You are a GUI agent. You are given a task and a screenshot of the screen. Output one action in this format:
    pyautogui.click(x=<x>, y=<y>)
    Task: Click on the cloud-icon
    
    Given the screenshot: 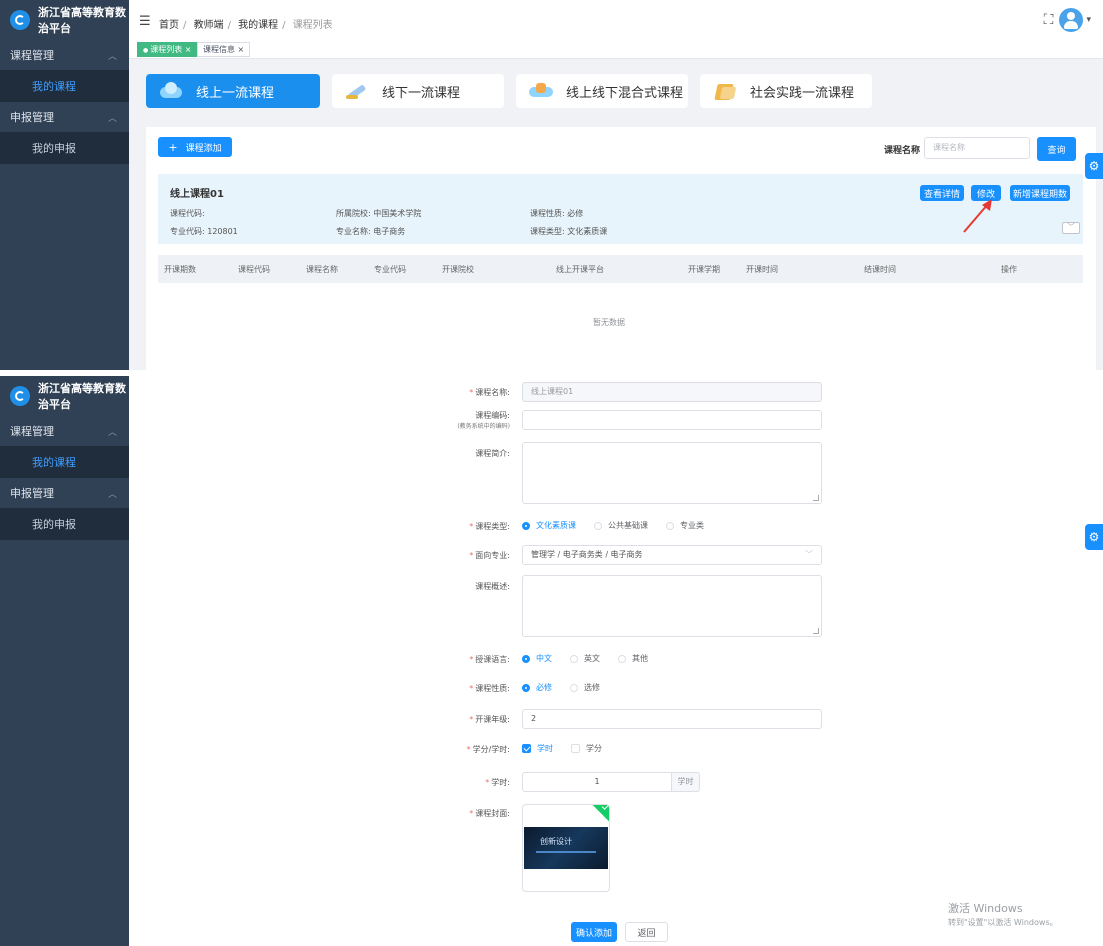 What is the action you would take?
    pyautogui.click(x=171, y=91)
    